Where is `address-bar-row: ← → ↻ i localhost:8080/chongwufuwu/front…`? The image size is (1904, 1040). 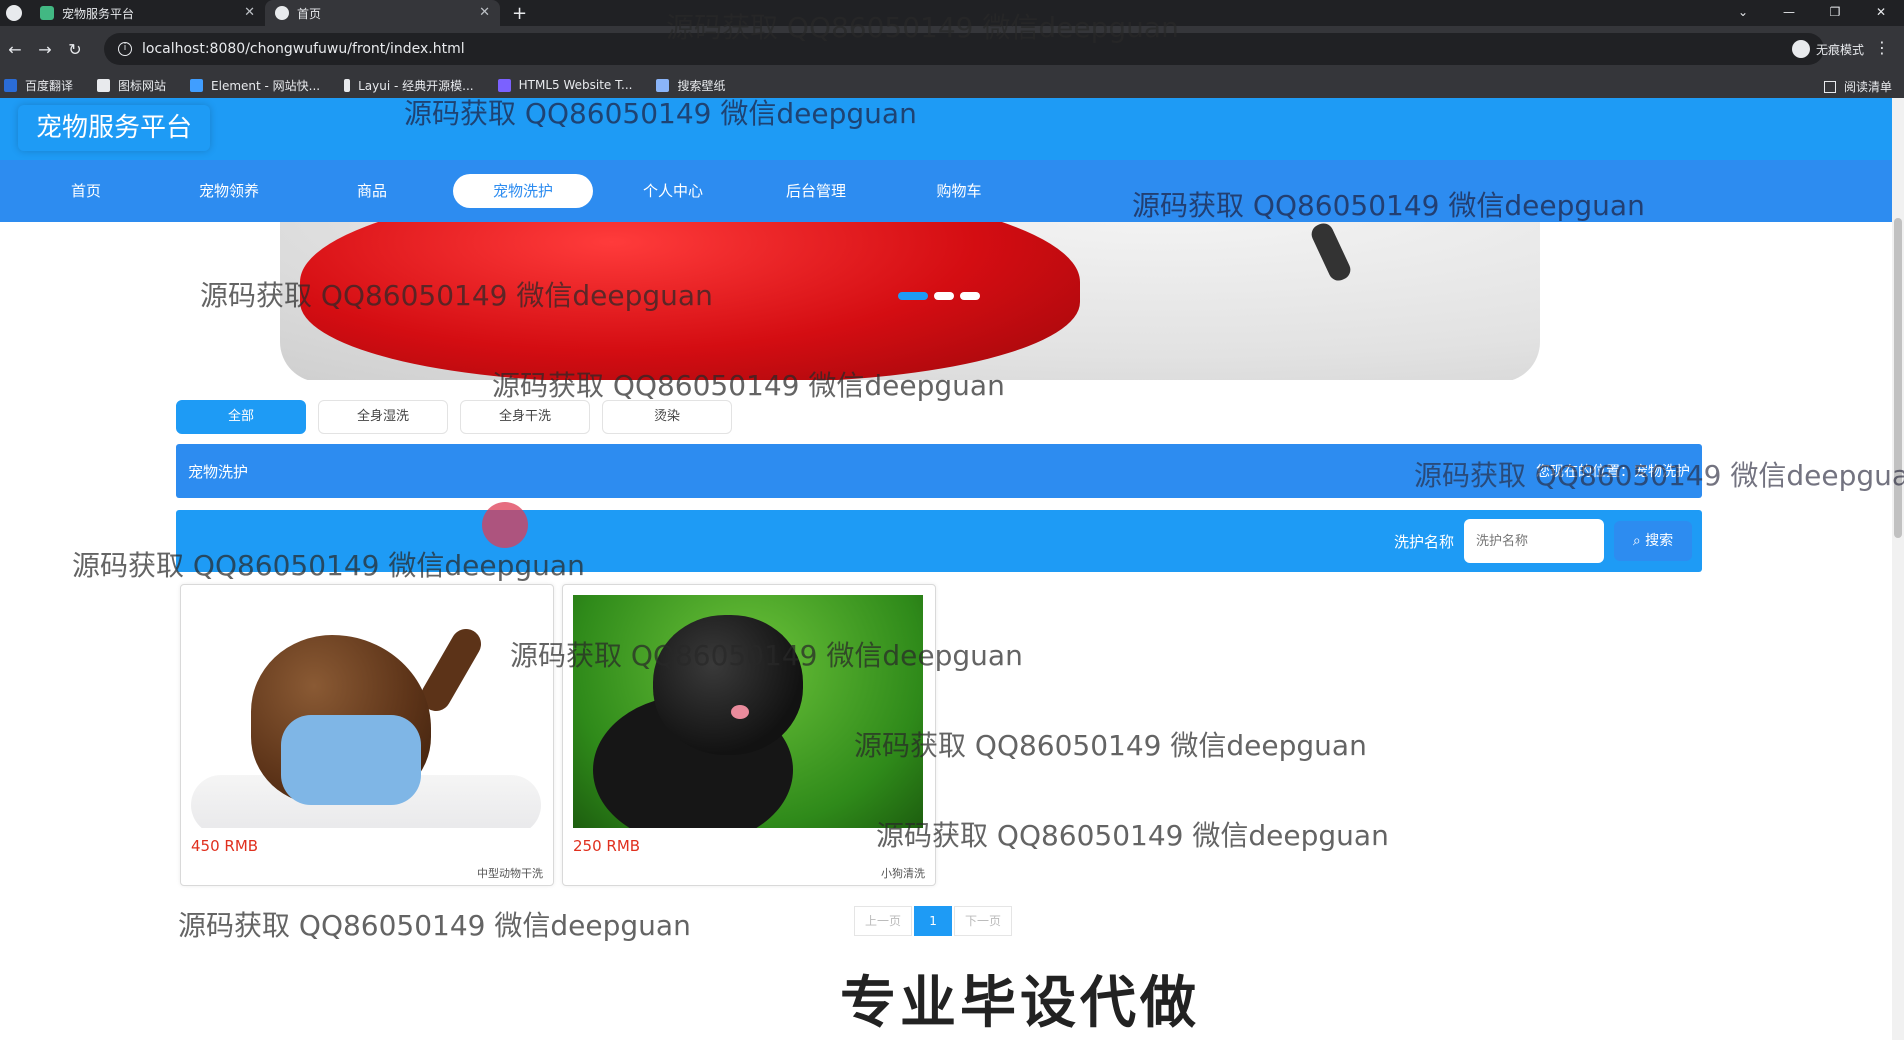
address-bar-row: ← → ↻ i localhost:8080/chongwufuwu/front… is located at coordinates (952, 49).